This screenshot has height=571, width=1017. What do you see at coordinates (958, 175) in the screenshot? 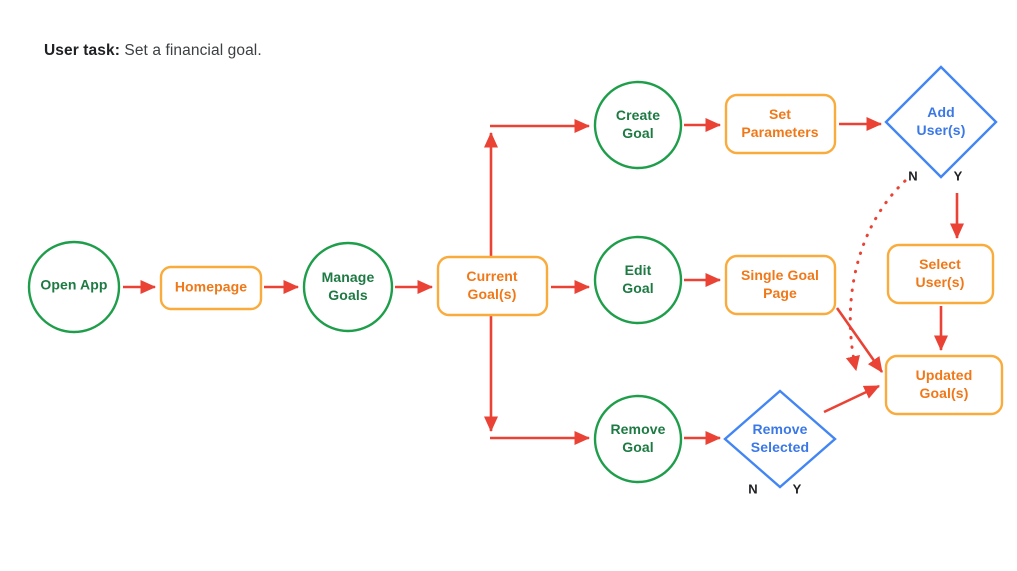
I see `branch-label-add-users-yes: Y` at bounding box center [958, 175].